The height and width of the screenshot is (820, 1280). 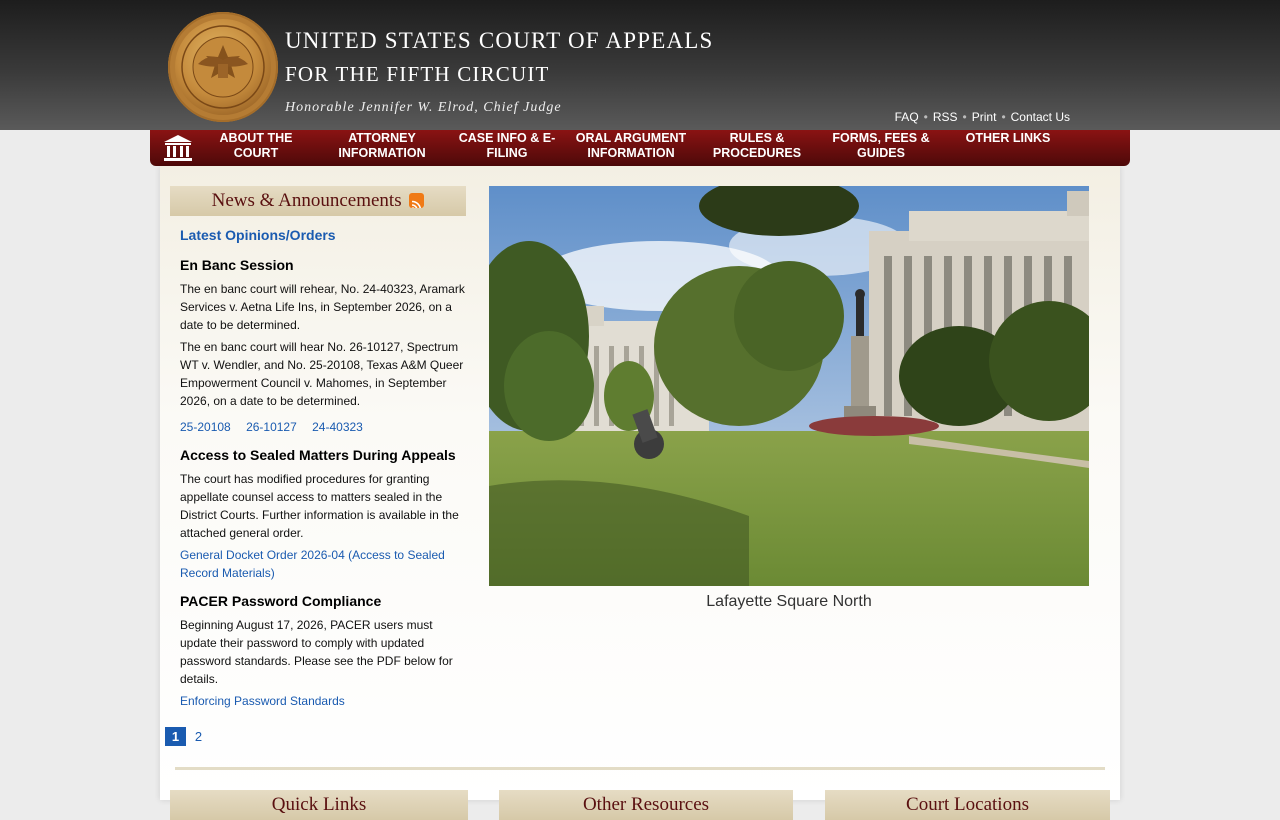 I want to click on nav-label-line-1: ORAL ARGUMENT, so click(x=631, y=138).